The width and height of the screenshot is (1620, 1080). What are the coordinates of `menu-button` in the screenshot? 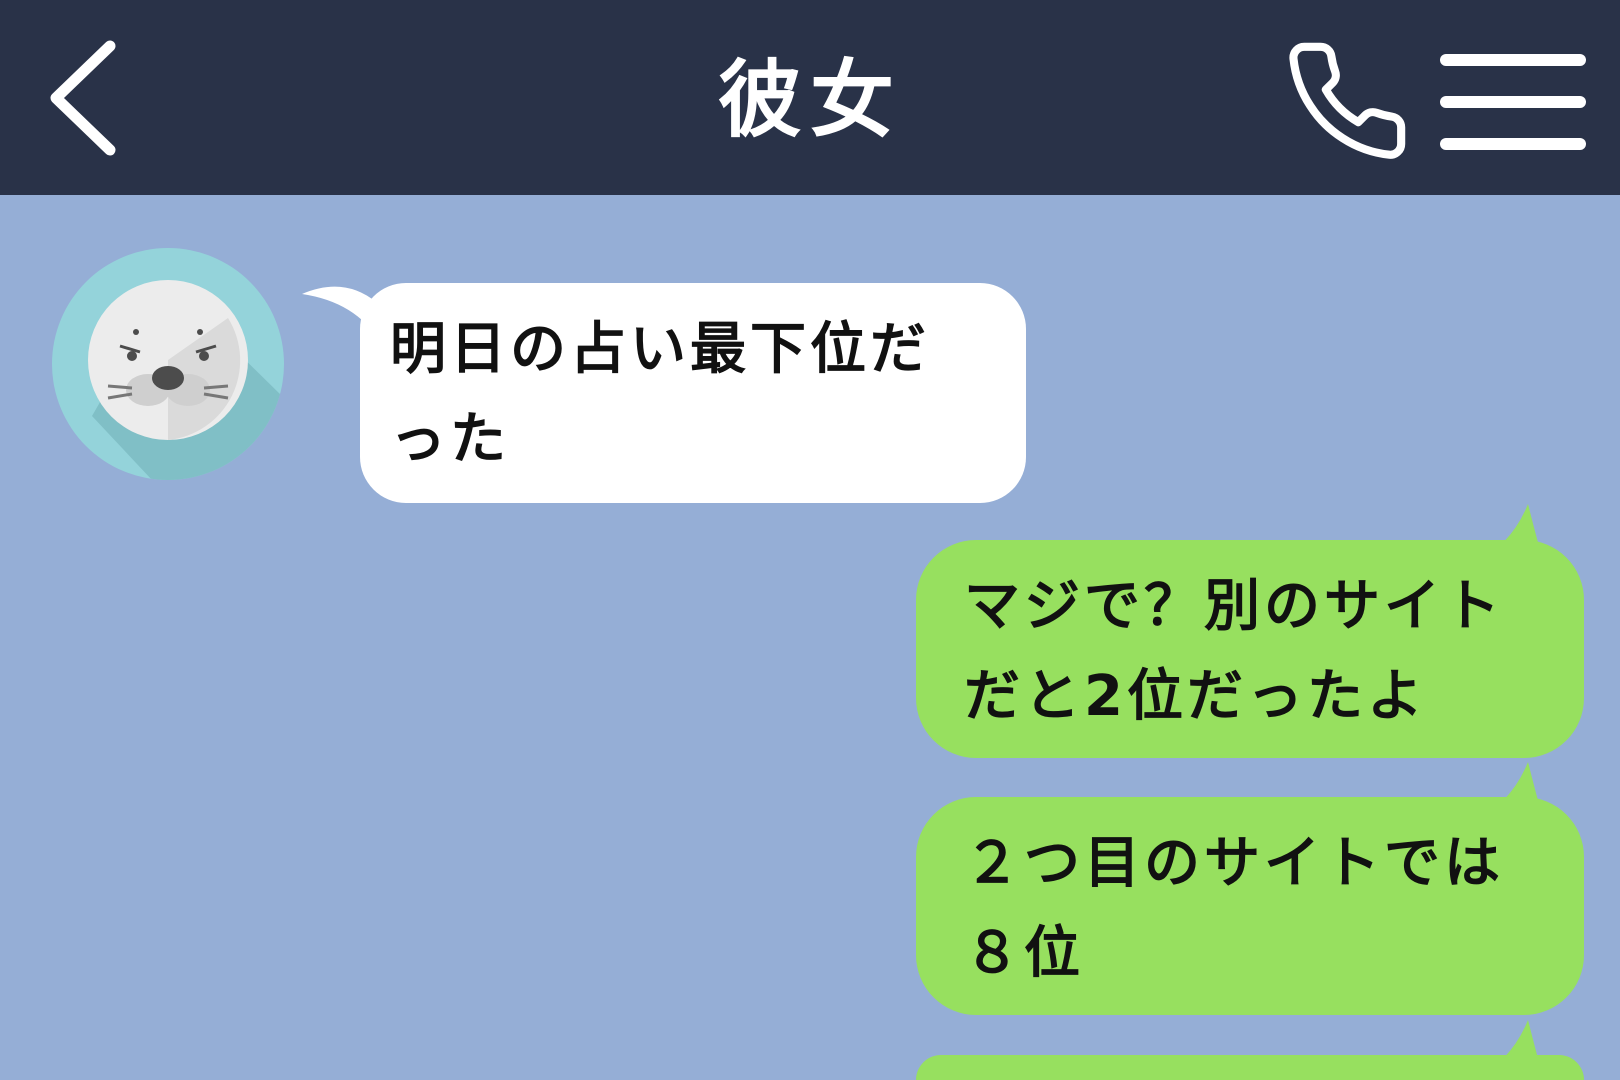 It's located at (1513, 102).